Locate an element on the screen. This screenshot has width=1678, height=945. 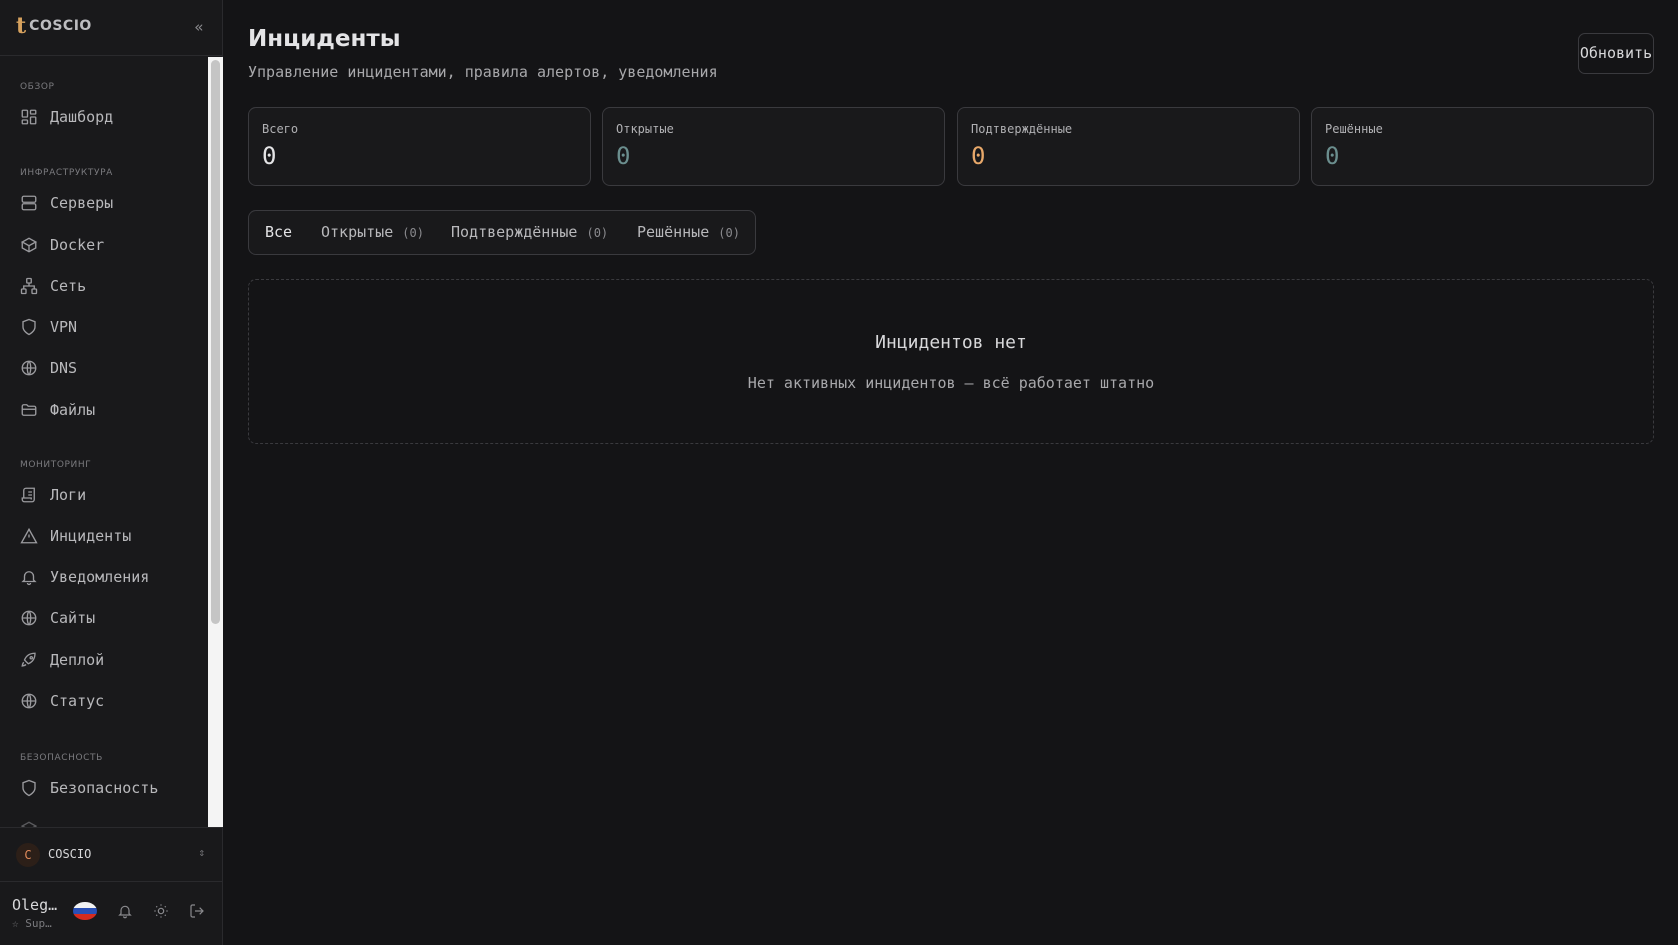
tab-all: Все is located at coordinates (278, 232).